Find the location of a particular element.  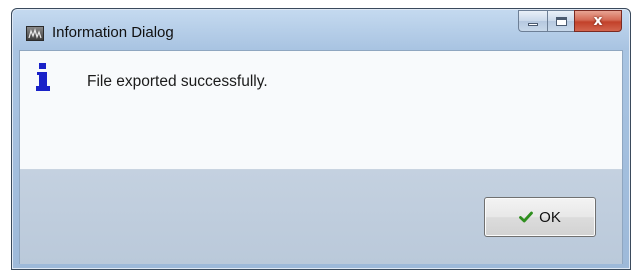

application-icon is located at coordinates (35, 33).